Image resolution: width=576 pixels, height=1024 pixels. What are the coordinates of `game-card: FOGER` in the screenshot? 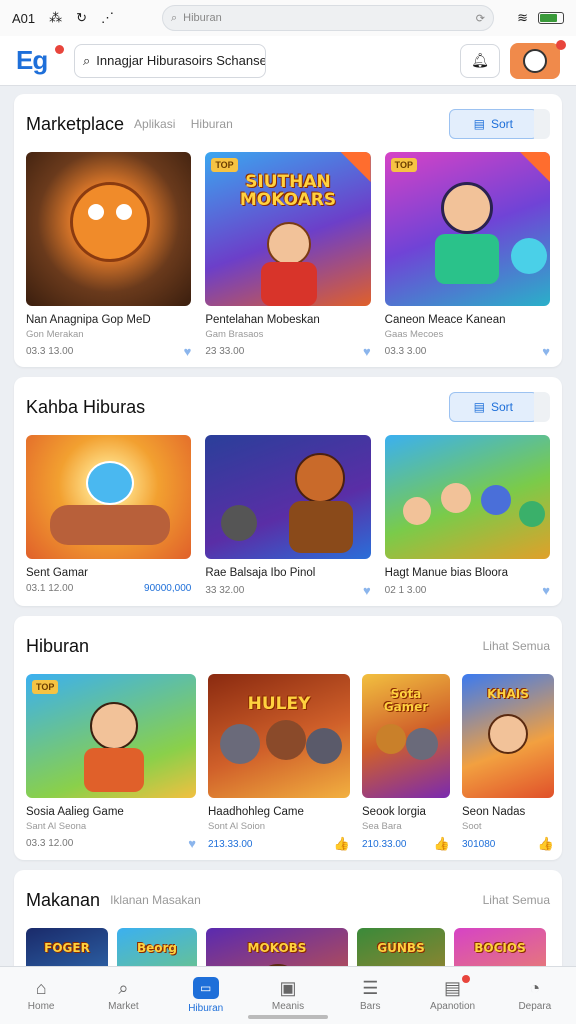 It's located at (67, 947).